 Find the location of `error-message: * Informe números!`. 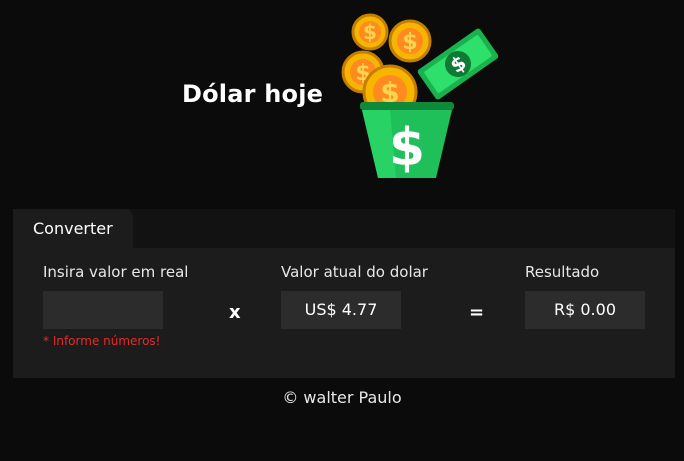

error-message: * Informe números! is located at coordinates (102, 341).